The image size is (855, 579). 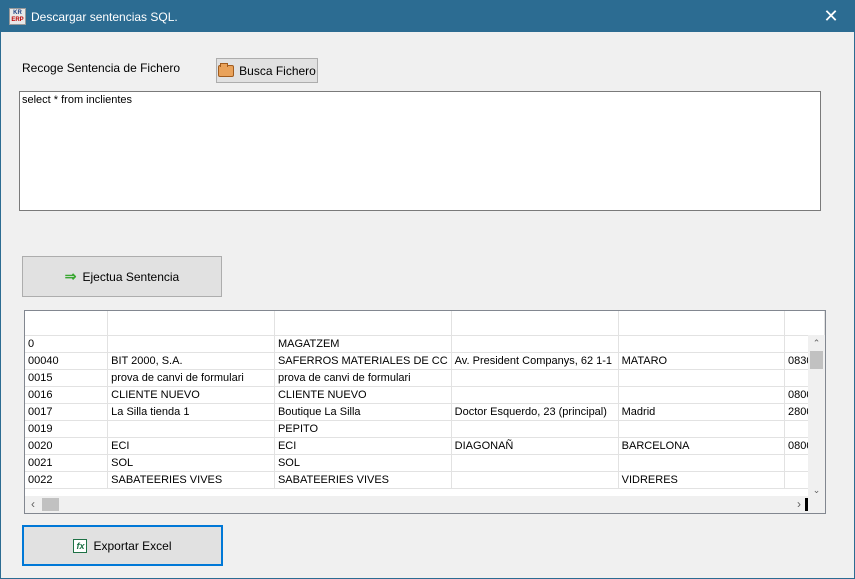 I want to click on close-icon: ✕, so click(x=831, y=16).